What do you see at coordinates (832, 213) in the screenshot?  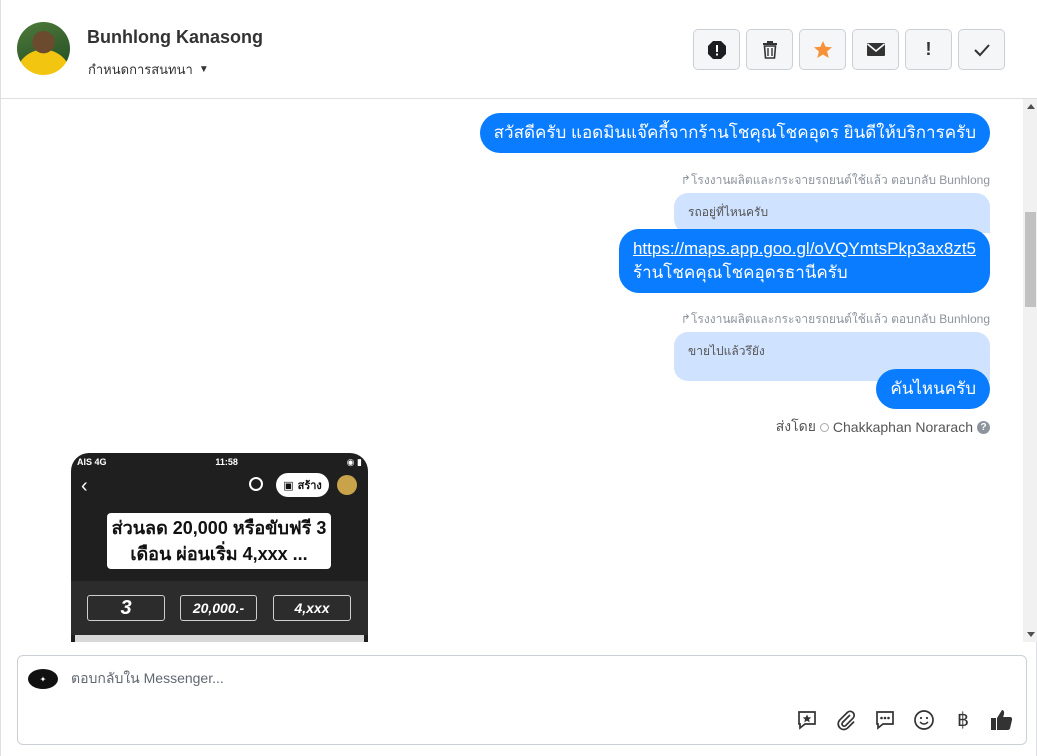 I see `quoted-message: รถอยู่ที่ไหนครับ` at bounding box center [832, 213].